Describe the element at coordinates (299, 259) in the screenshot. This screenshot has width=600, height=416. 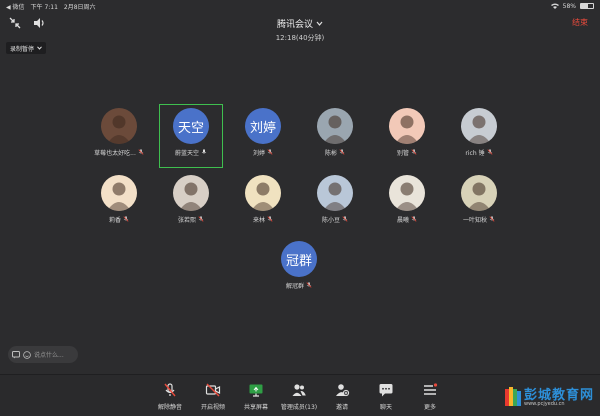
I see `avatar: 冠群` at that location.